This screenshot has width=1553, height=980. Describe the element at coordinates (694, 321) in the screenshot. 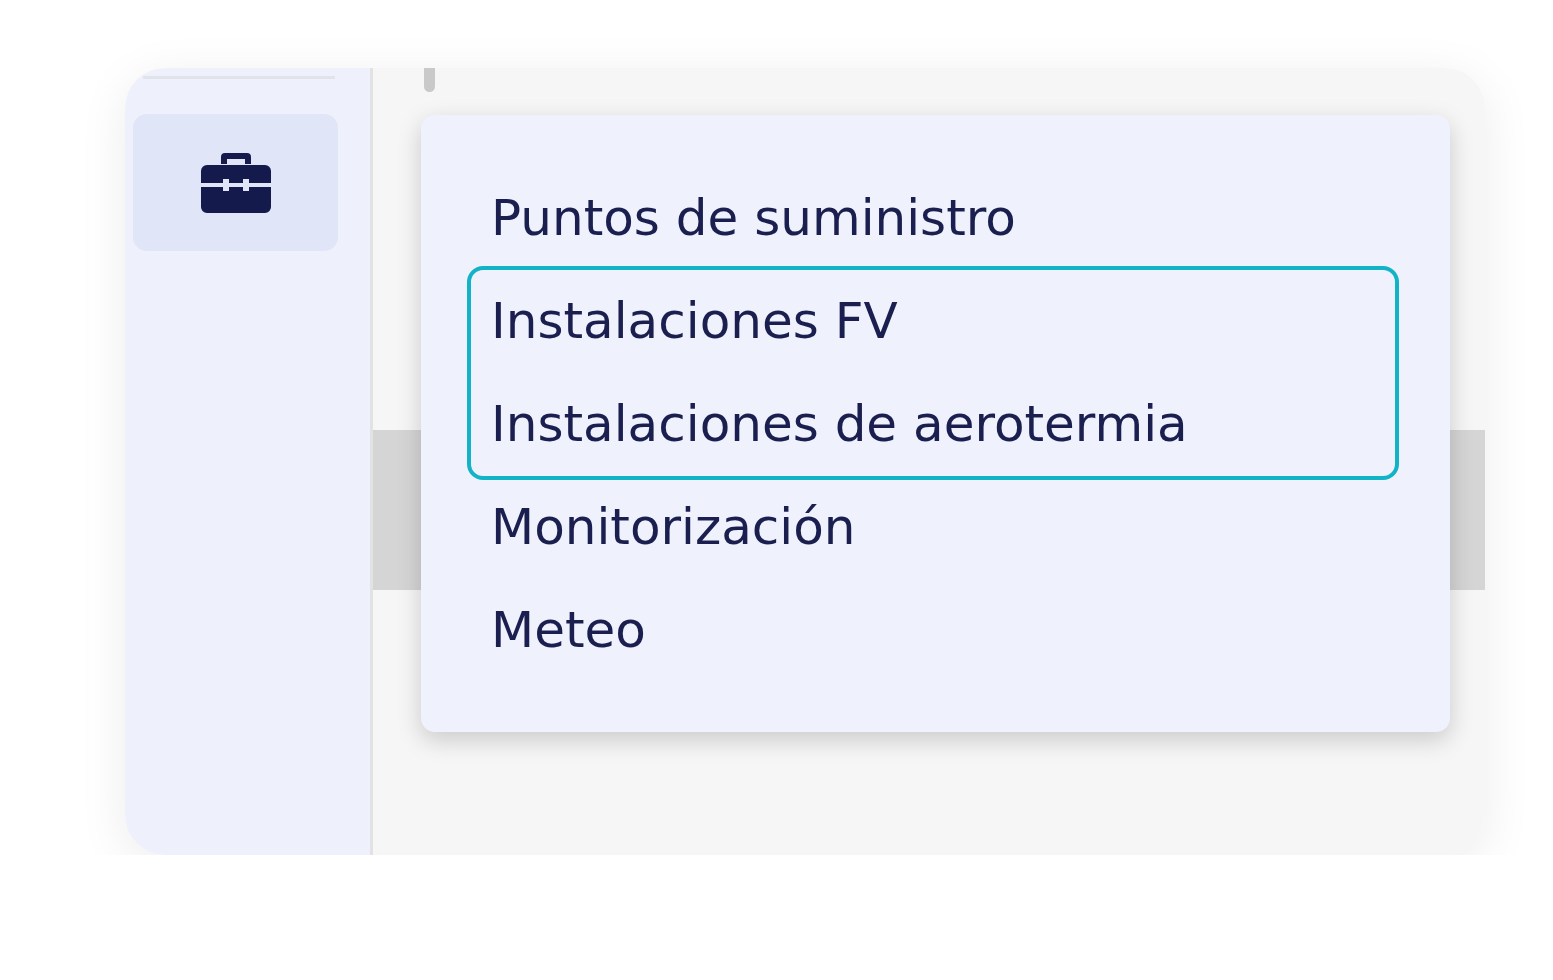

I see `menu-item: Instalaciones FV` at that location.